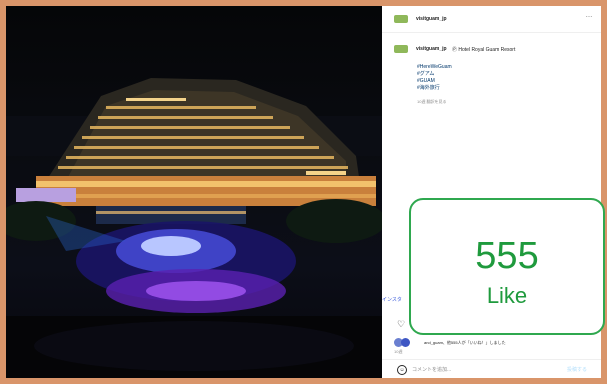 The height and width of the screenshot is (384, 607). Describe the element at coordinates (577, 369) in the screenshot. I see `post-comment-button: 投稿する` at that location.